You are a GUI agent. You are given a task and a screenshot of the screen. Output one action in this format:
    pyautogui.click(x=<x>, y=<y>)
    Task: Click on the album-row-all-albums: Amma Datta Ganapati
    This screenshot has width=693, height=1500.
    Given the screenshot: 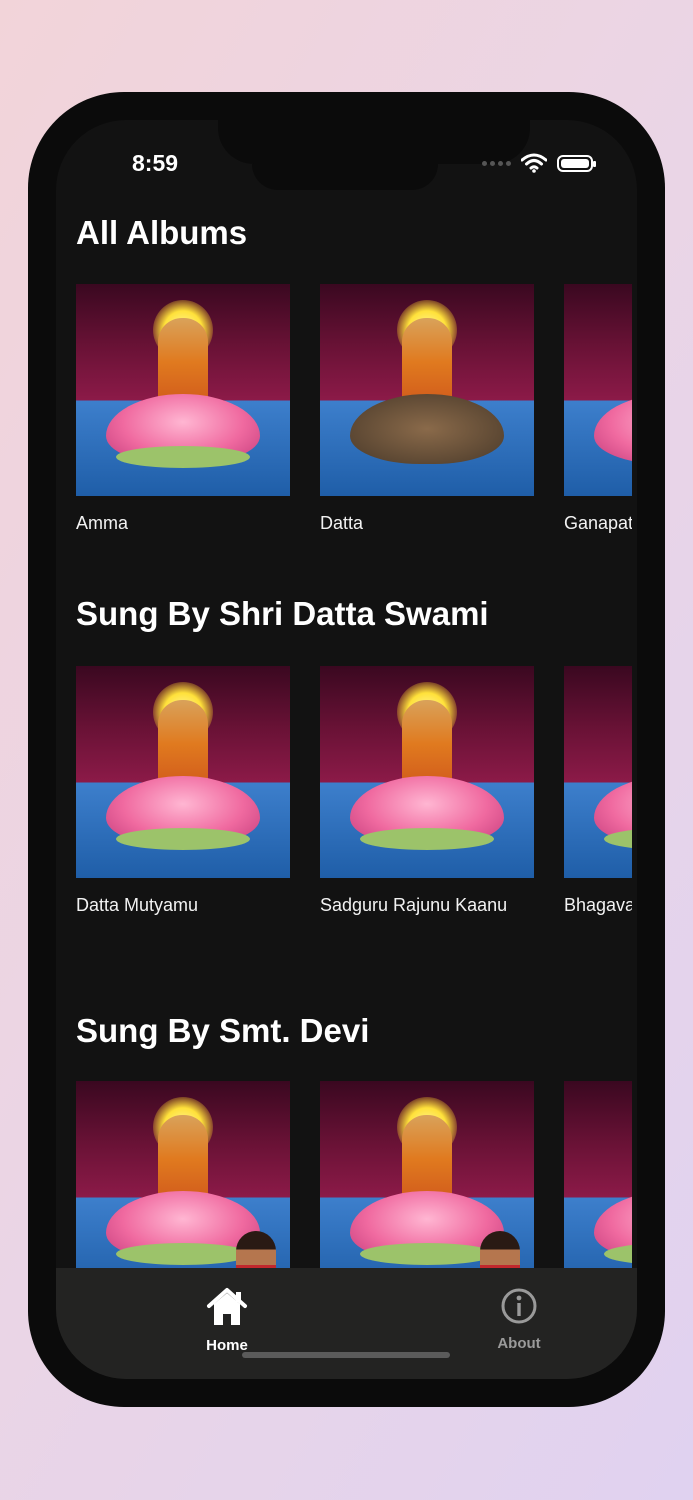 What is the action you would take?
    pyautogui.click(x=354, y=414)
    